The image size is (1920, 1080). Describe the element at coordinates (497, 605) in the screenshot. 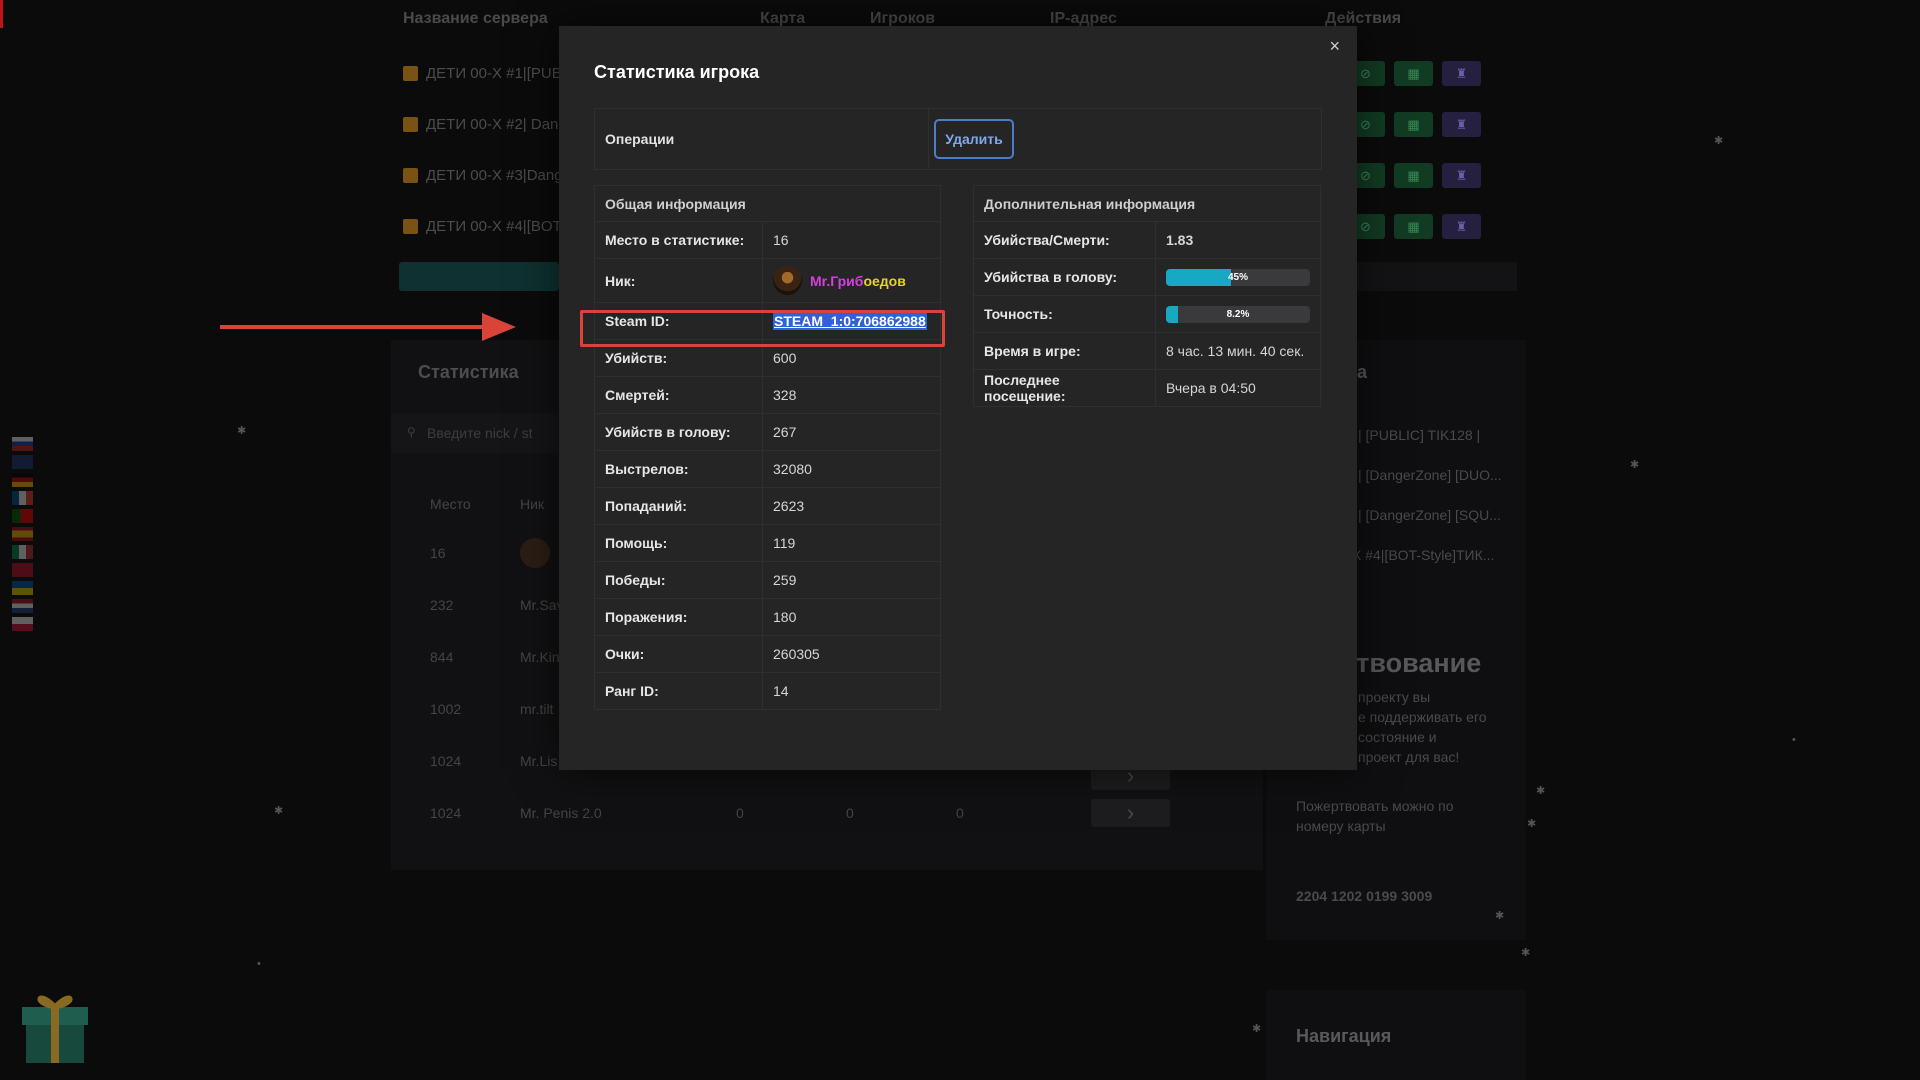

I see `table-row: 232 Mr.Sav` at that location.